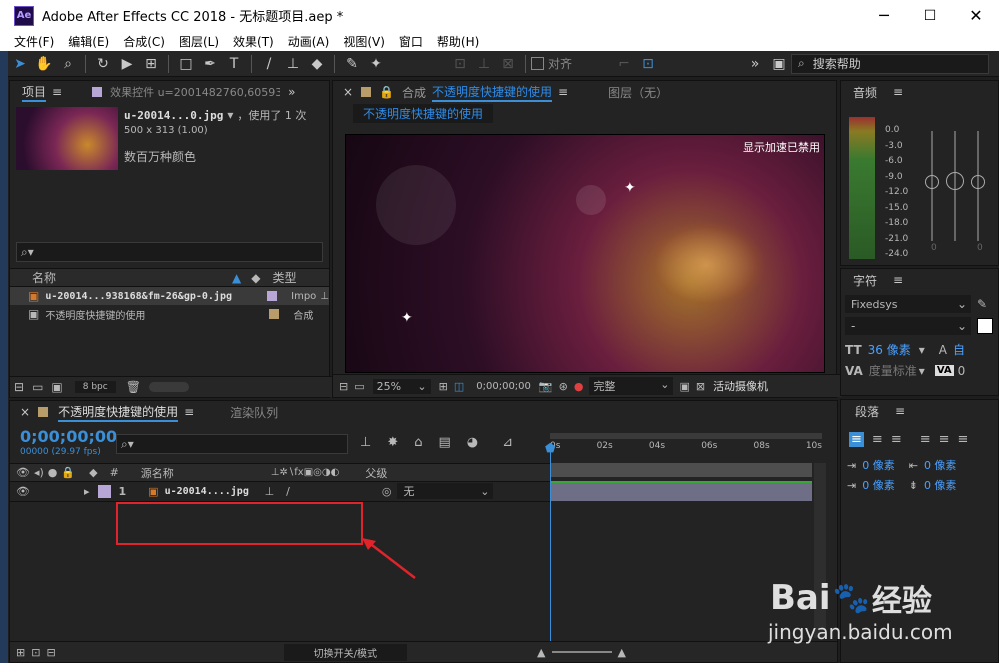 Image resolution: width=999 pixels, height=663 pixels. What do you see at coordinates (20, 652) in the screenshot?
I see `layer-switches-toggle-icon: ⊞` at bounding box center [20, 652].